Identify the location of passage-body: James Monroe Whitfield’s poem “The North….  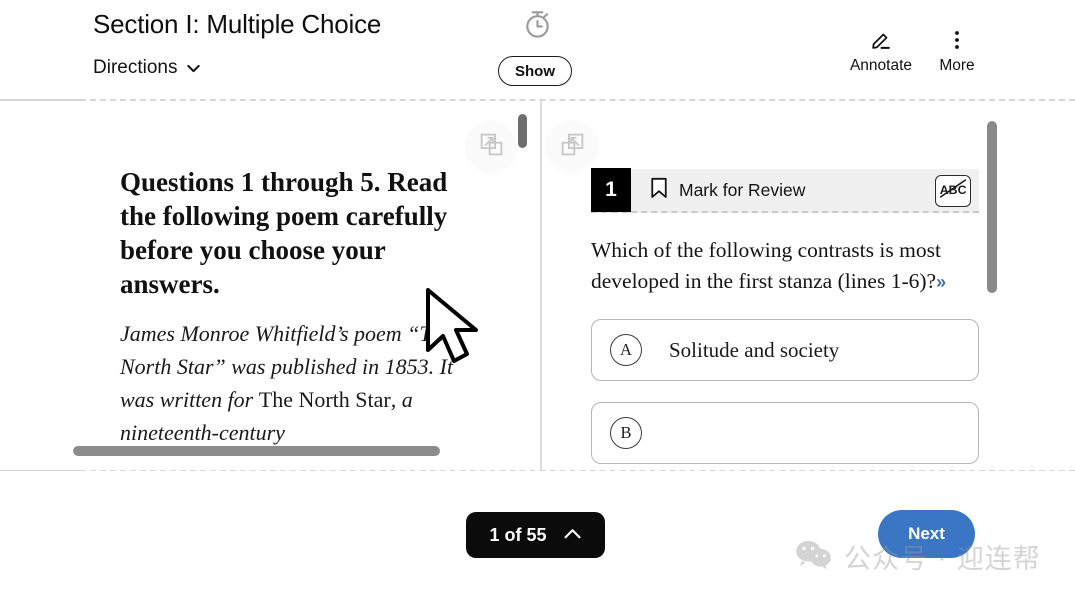
(300, 383).